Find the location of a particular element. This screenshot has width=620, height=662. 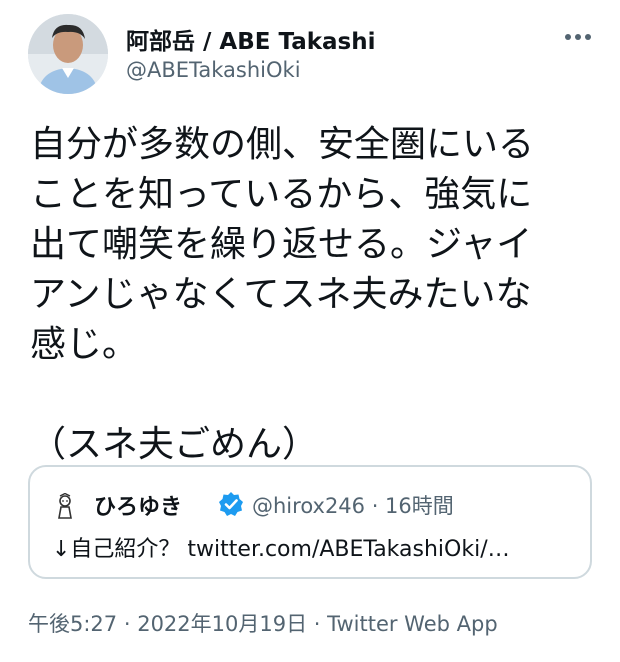

tweet-text-line: ことを知っているから、強気に is located at coordinates (281, 194).